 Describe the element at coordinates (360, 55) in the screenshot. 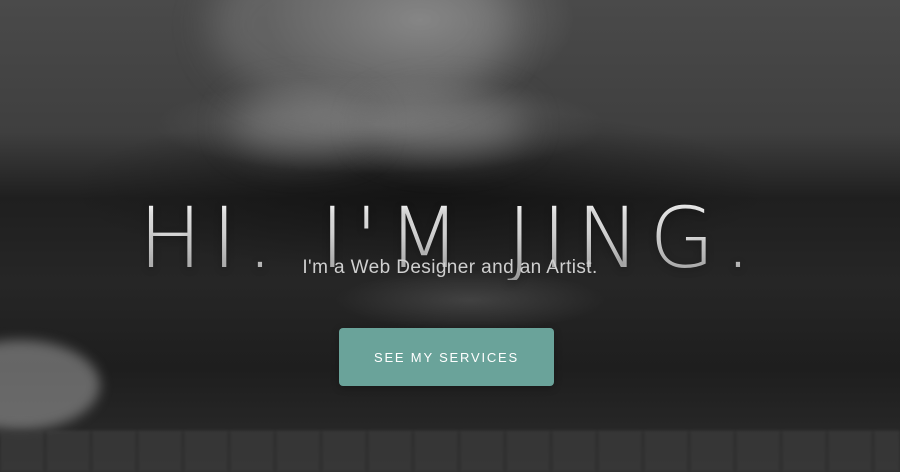

I see `background-photo-blur-top` at that location.